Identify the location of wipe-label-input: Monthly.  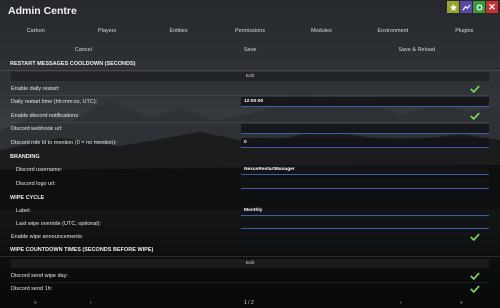
(365, 211).